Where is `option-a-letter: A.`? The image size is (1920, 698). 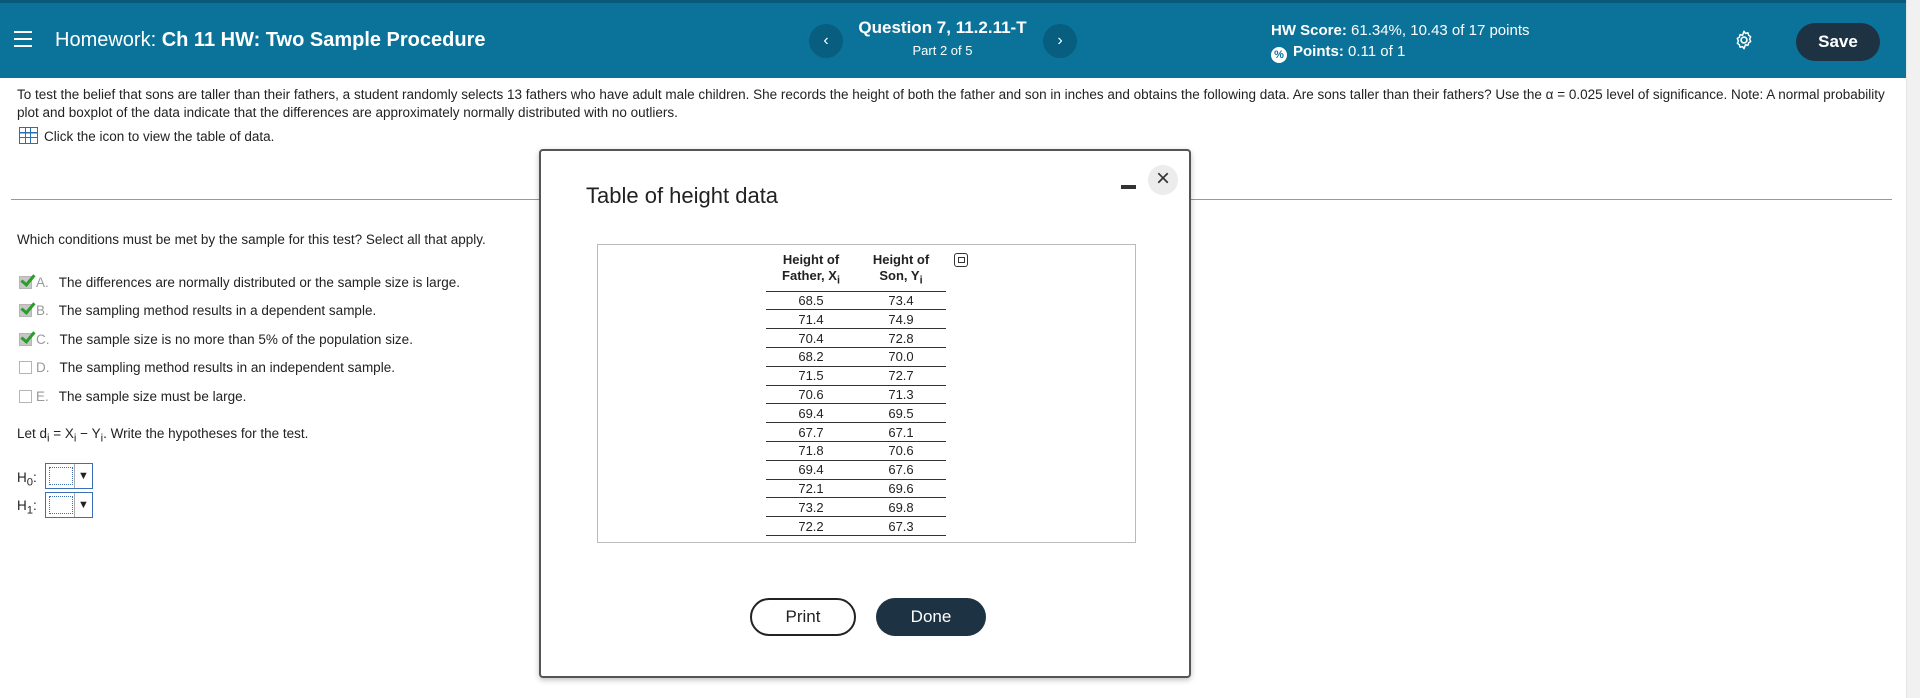 option-a-letter: A. is located at coordinates (42, 282).